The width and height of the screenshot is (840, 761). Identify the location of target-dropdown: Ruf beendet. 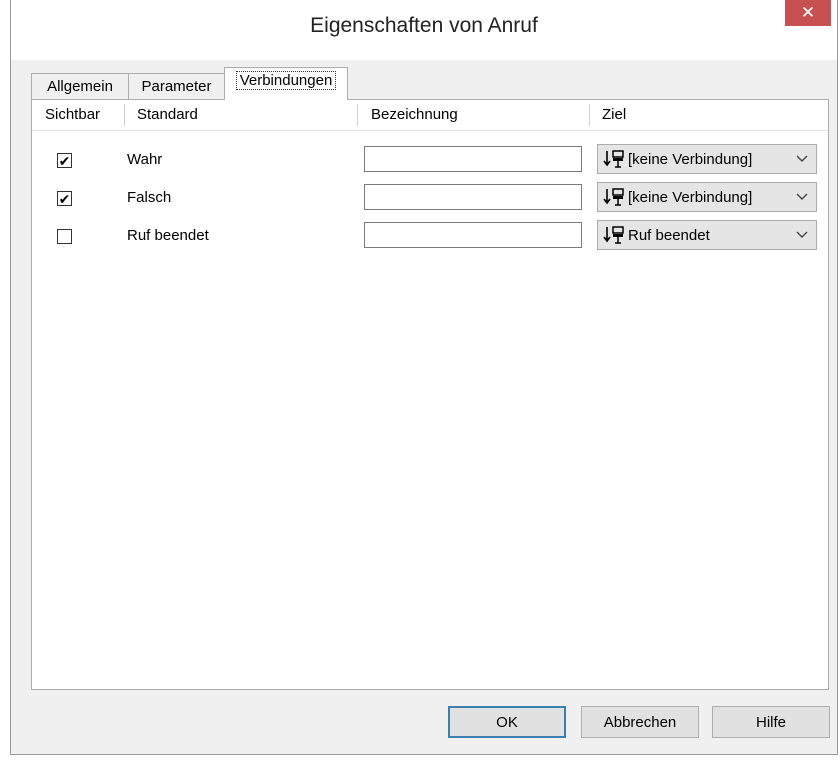
(707, 235).